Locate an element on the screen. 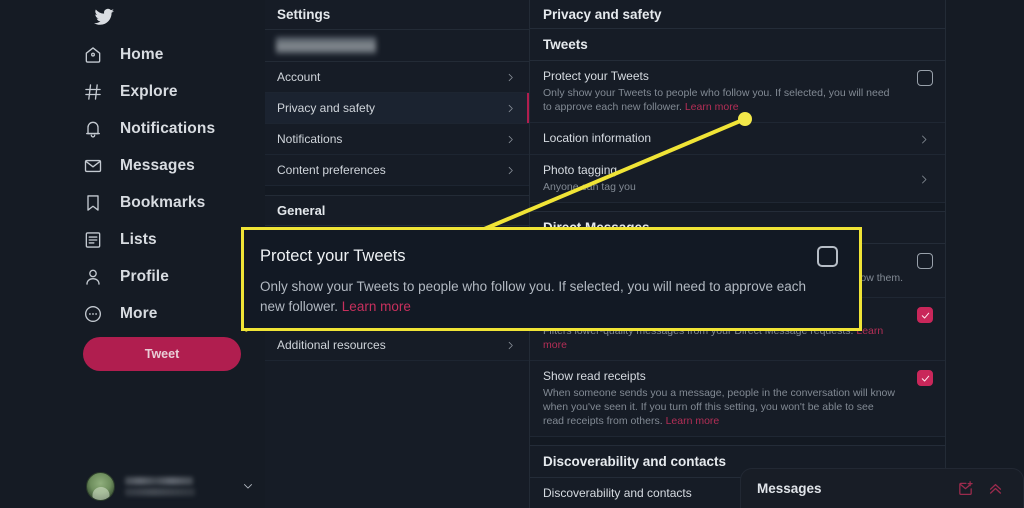 The width and height of the screenshot is (1024, 508). row-subtitle: Anyone can tag you is located at coordinates (589, 187).